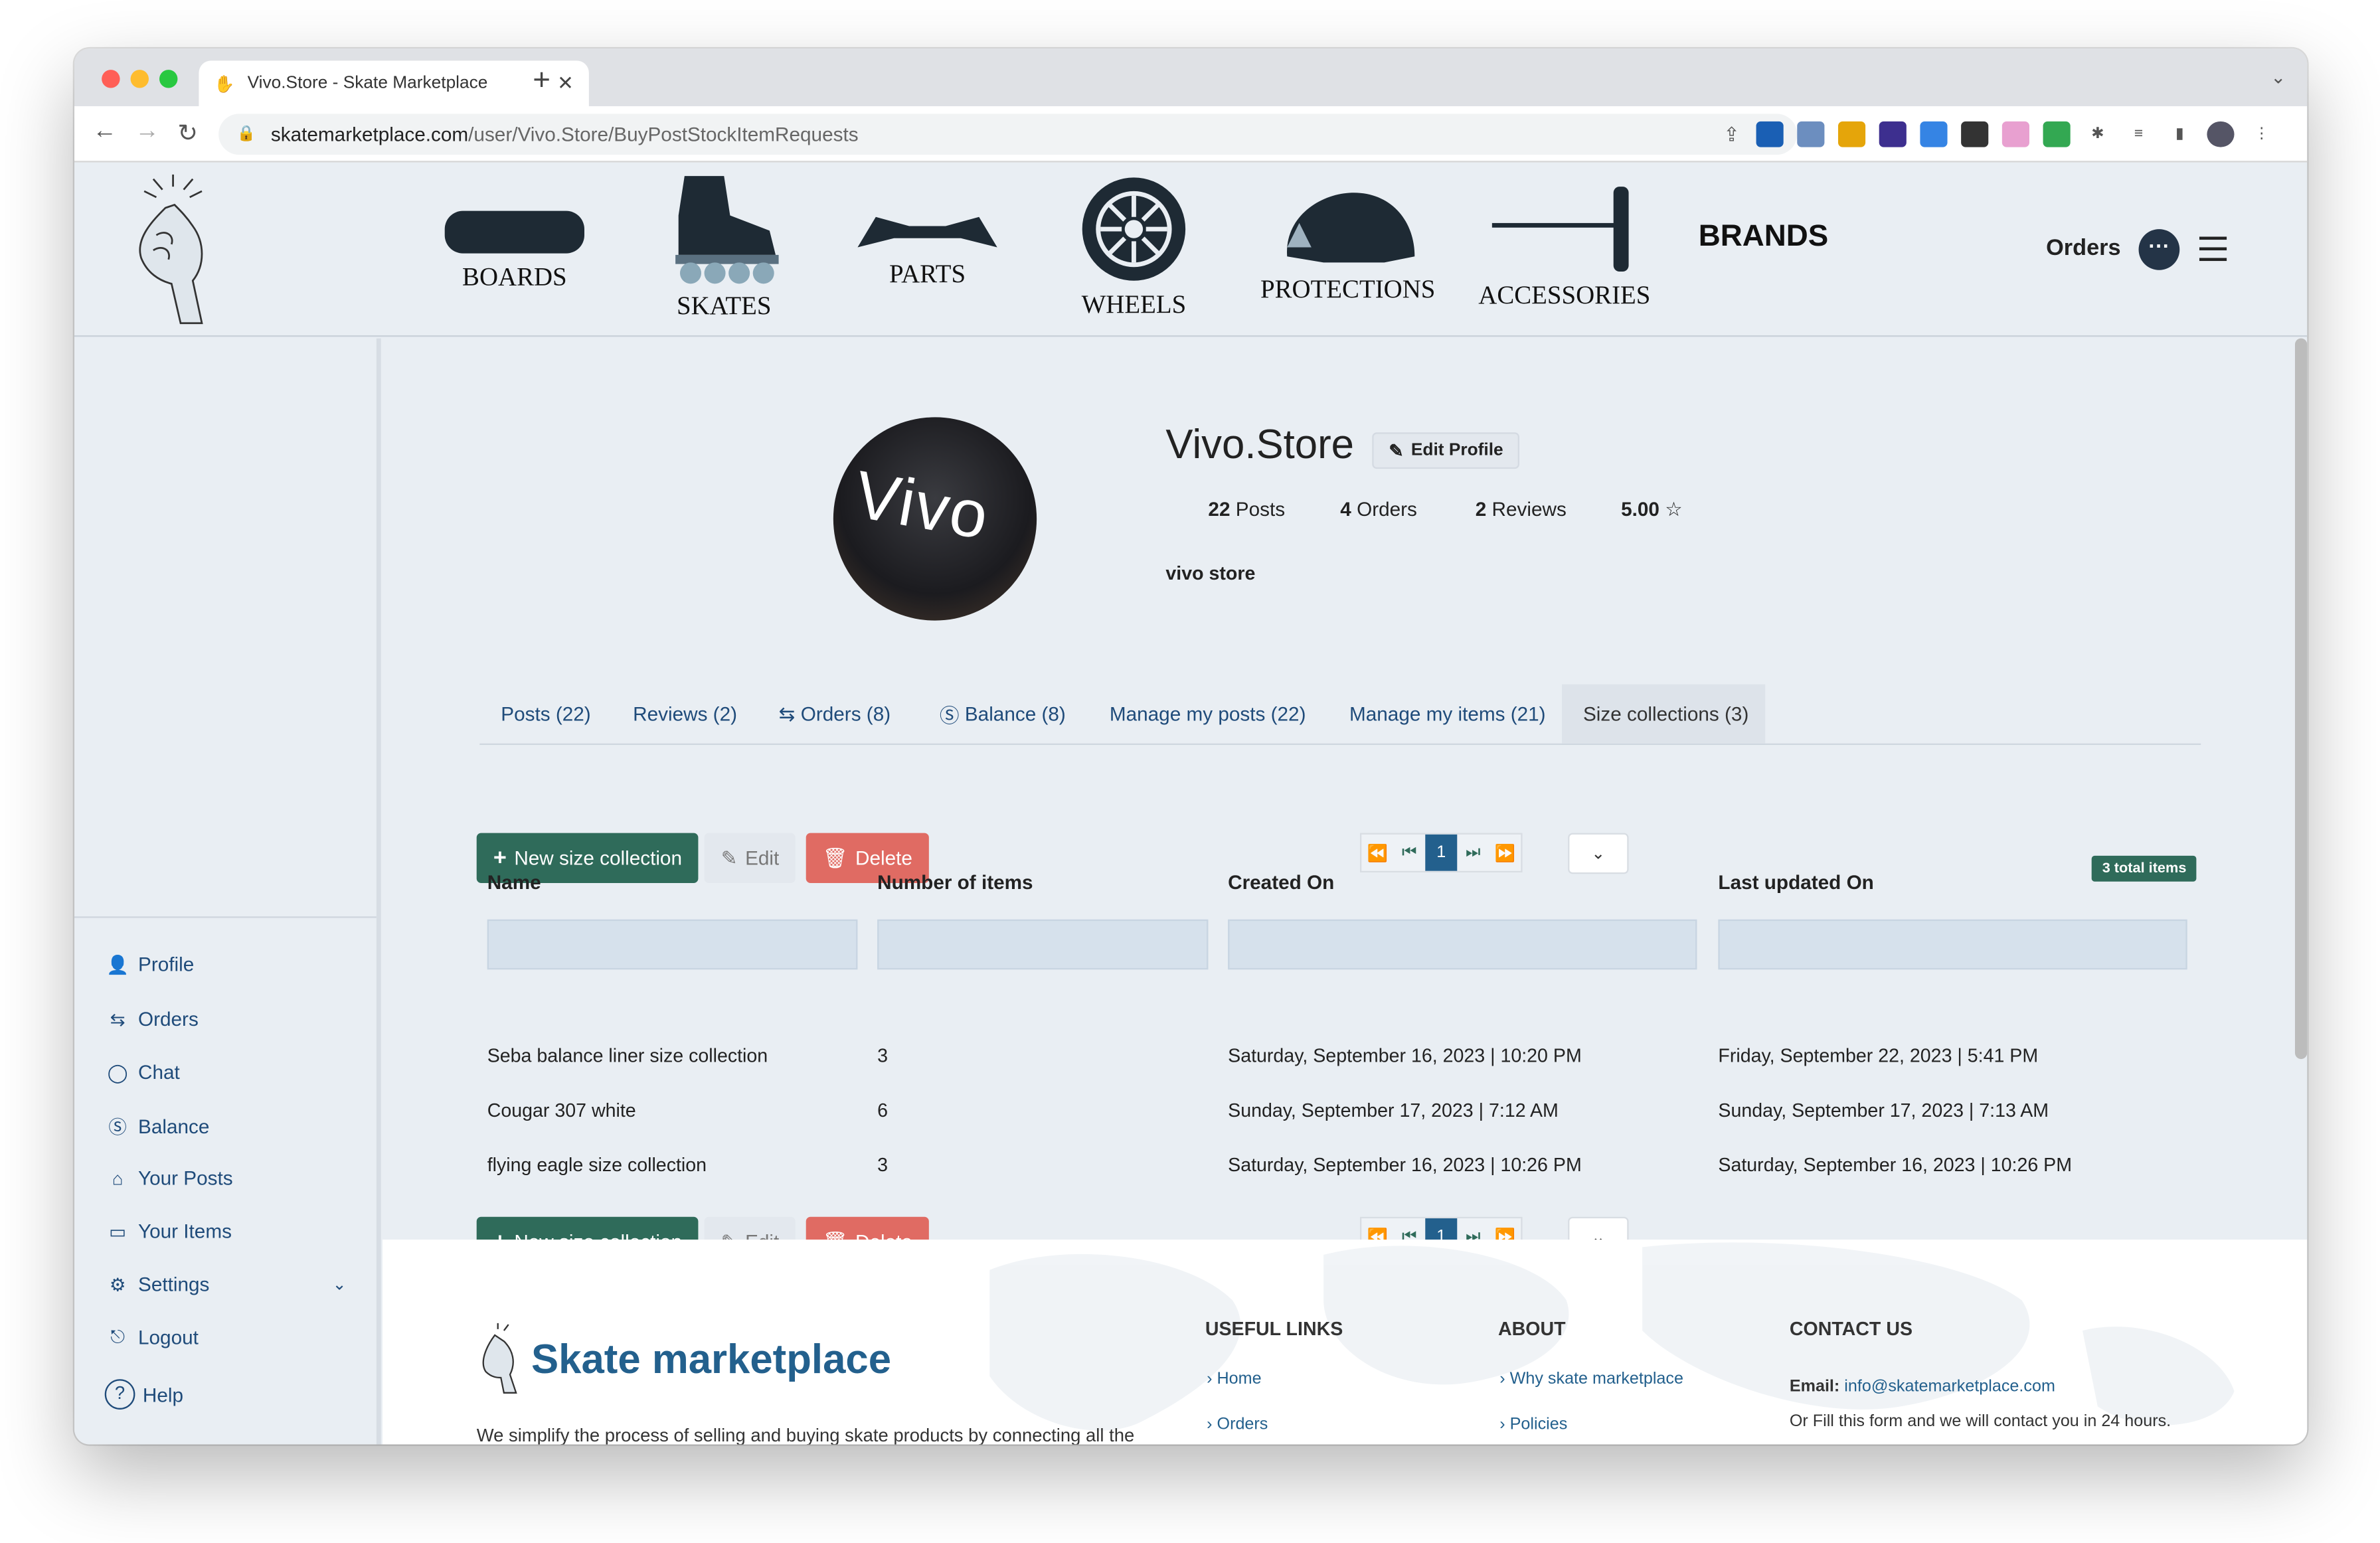 The image size is (2380, 1543). Describe the element at coordinates (1952, 944) in the screenshot. I see `filter-updated-input` at that location.